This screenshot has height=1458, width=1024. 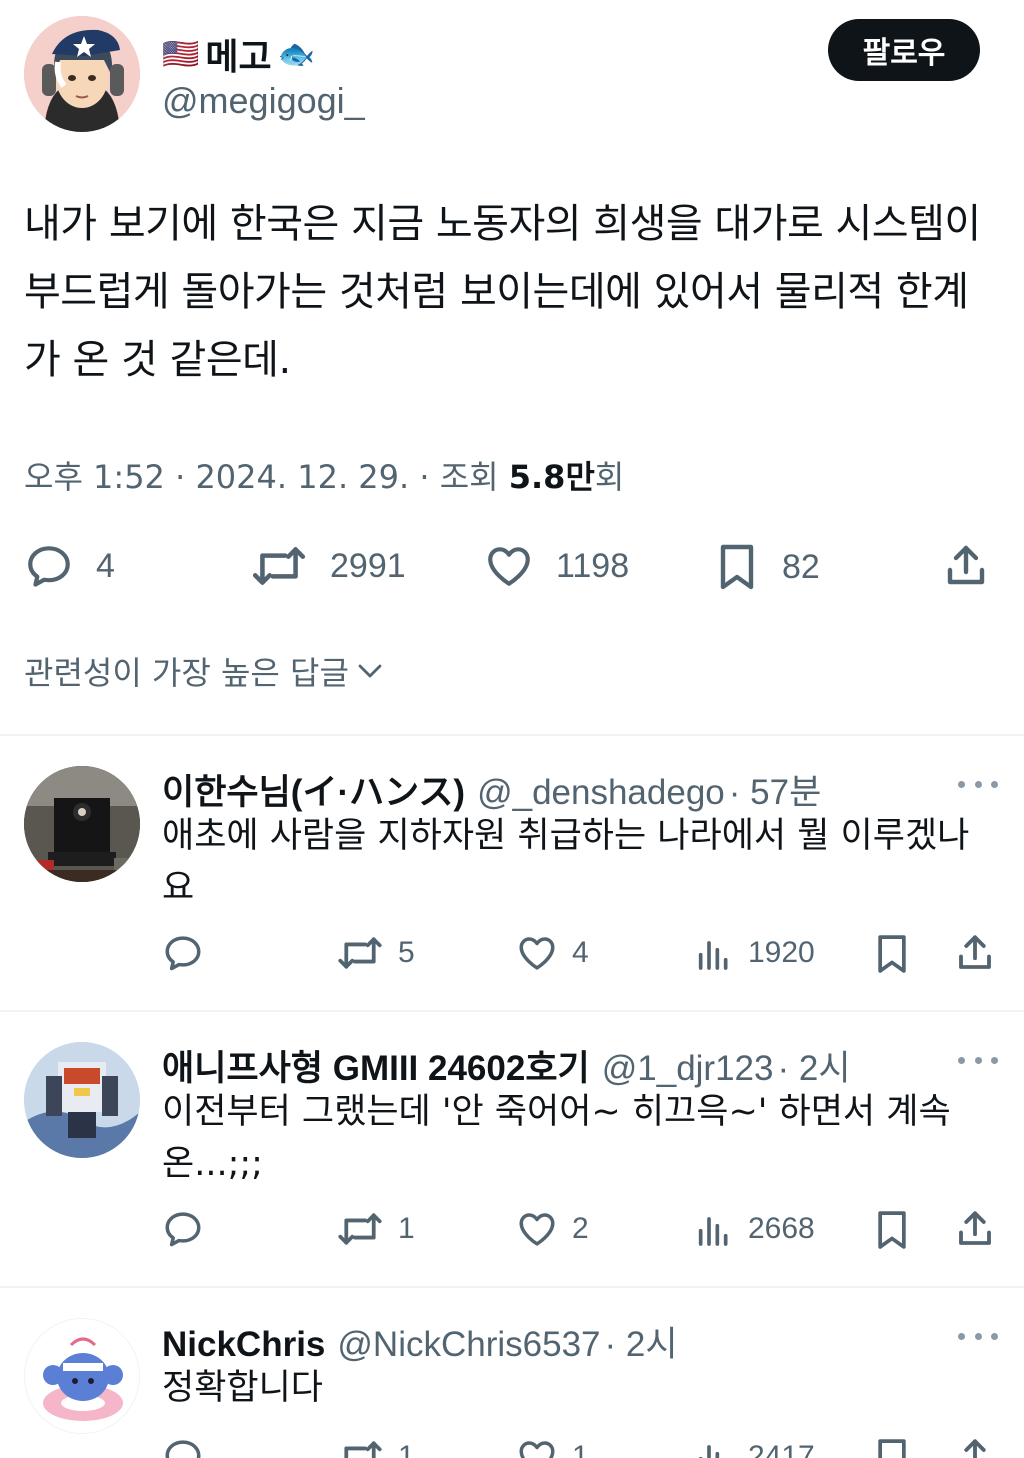 What do you see at coordinates (609, 477) in the screenshot?
I see `views-unit: 회` at bounding box center [609, 477].